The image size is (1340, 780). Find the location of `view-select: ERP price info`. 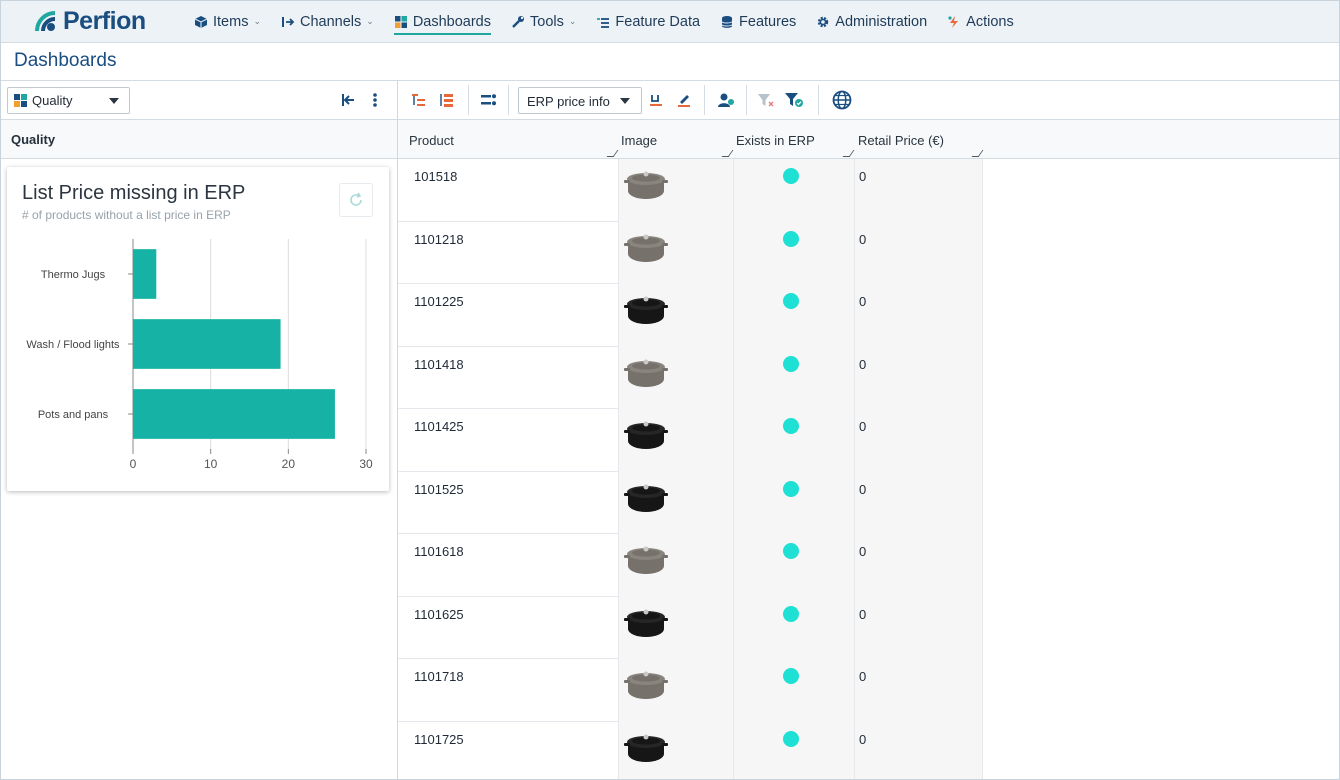

view-select: ERP price info is located at coordinates (580, 100).